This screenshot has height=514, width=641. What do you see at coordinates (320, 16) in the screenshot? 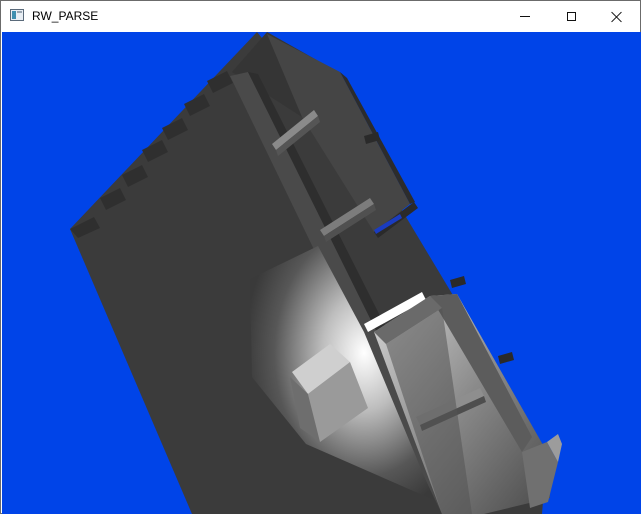
I see `title-bar: RW_PARSE` at bounding box center [320, 16].